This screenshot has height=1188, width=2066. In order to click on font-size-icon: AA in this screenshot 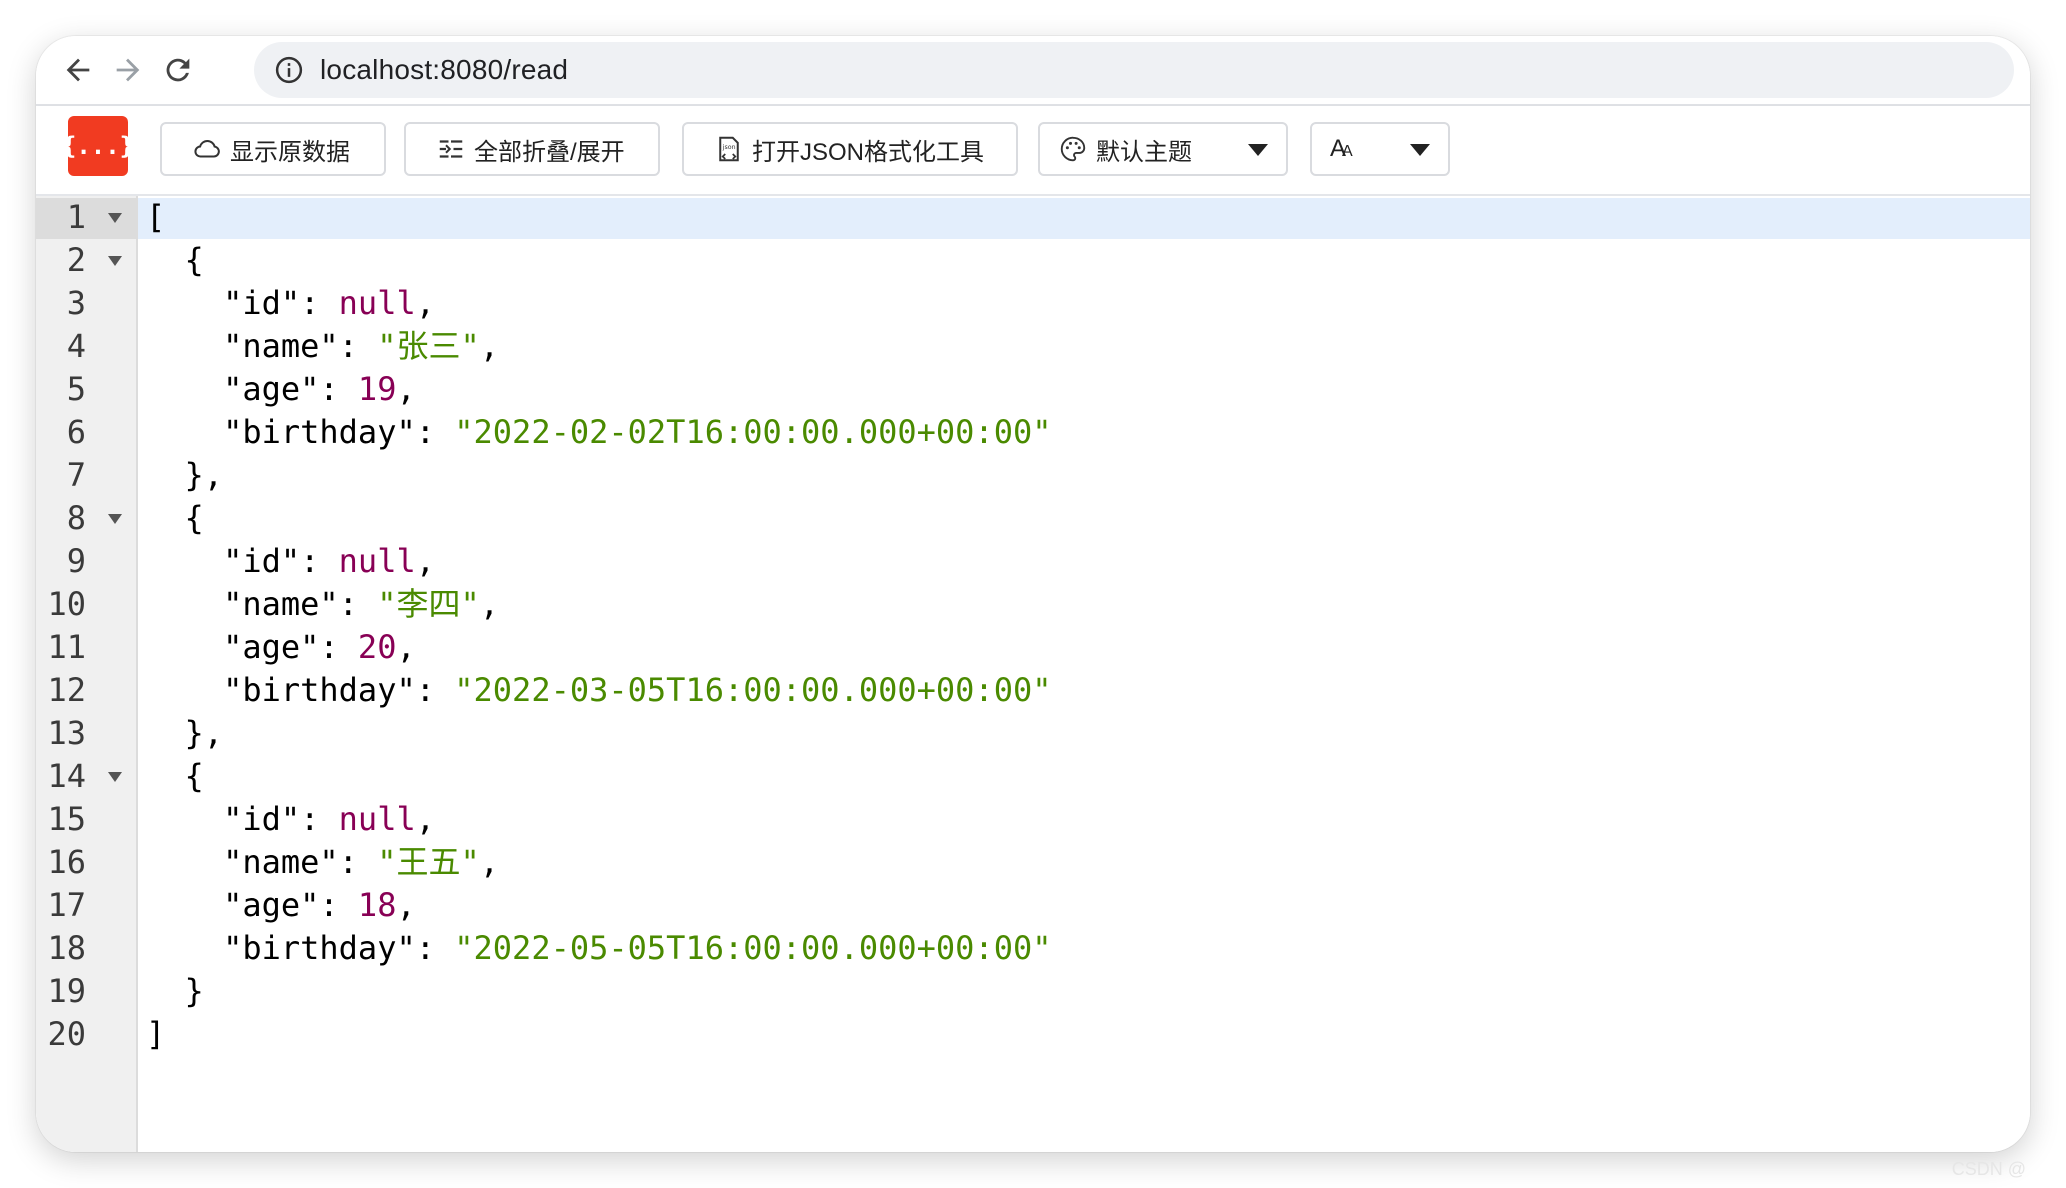, I will do `click(1341, 148)`.